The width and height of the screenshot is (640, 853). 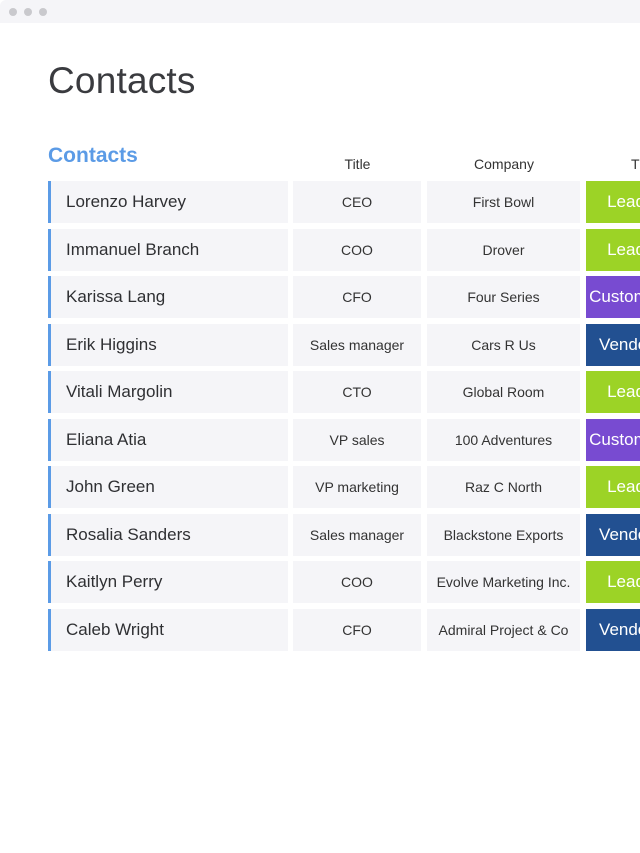 I want to click on contact-company: 100 Adventures, so click(x=503, y=439).